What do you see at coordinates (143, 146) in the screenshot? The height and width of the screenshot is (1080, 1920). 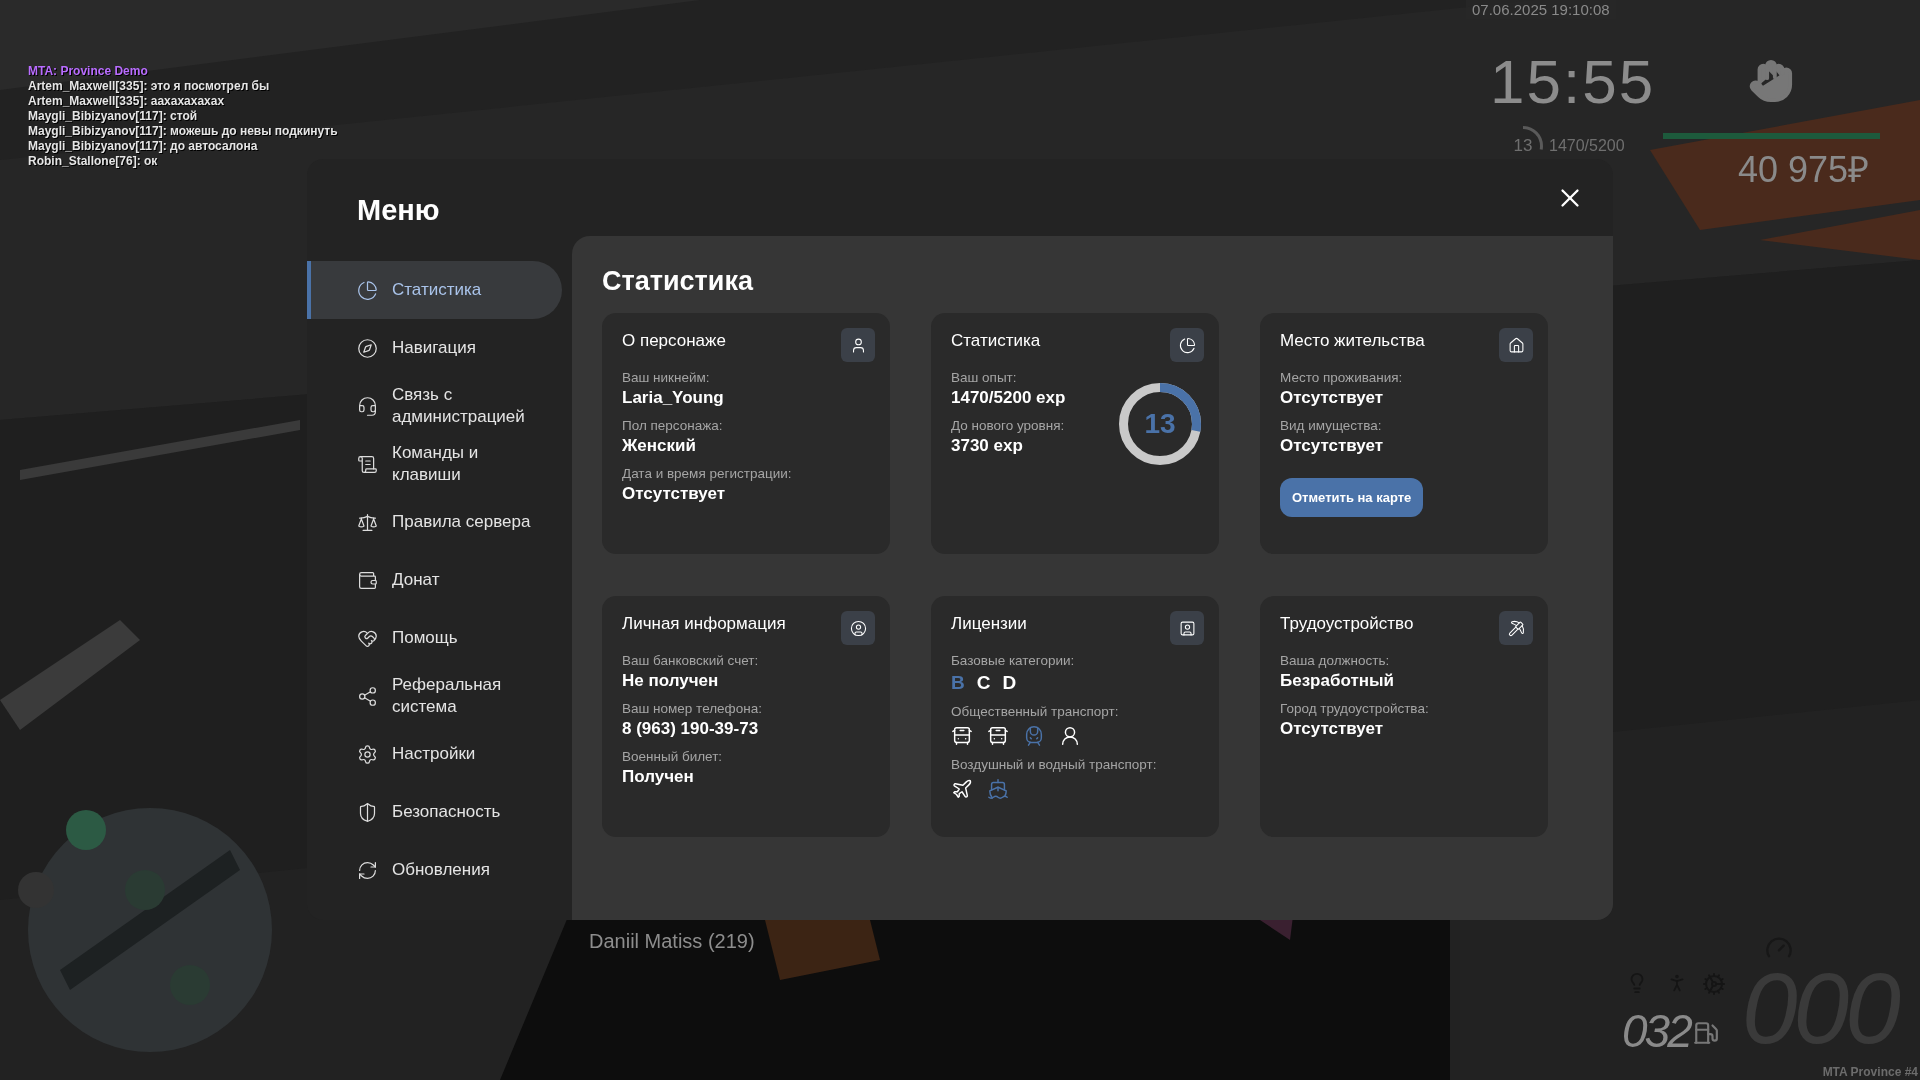 I see `chat-message: Maygli_Bibizyanov[117]: до автосалона` at bounding box center [143, 146].